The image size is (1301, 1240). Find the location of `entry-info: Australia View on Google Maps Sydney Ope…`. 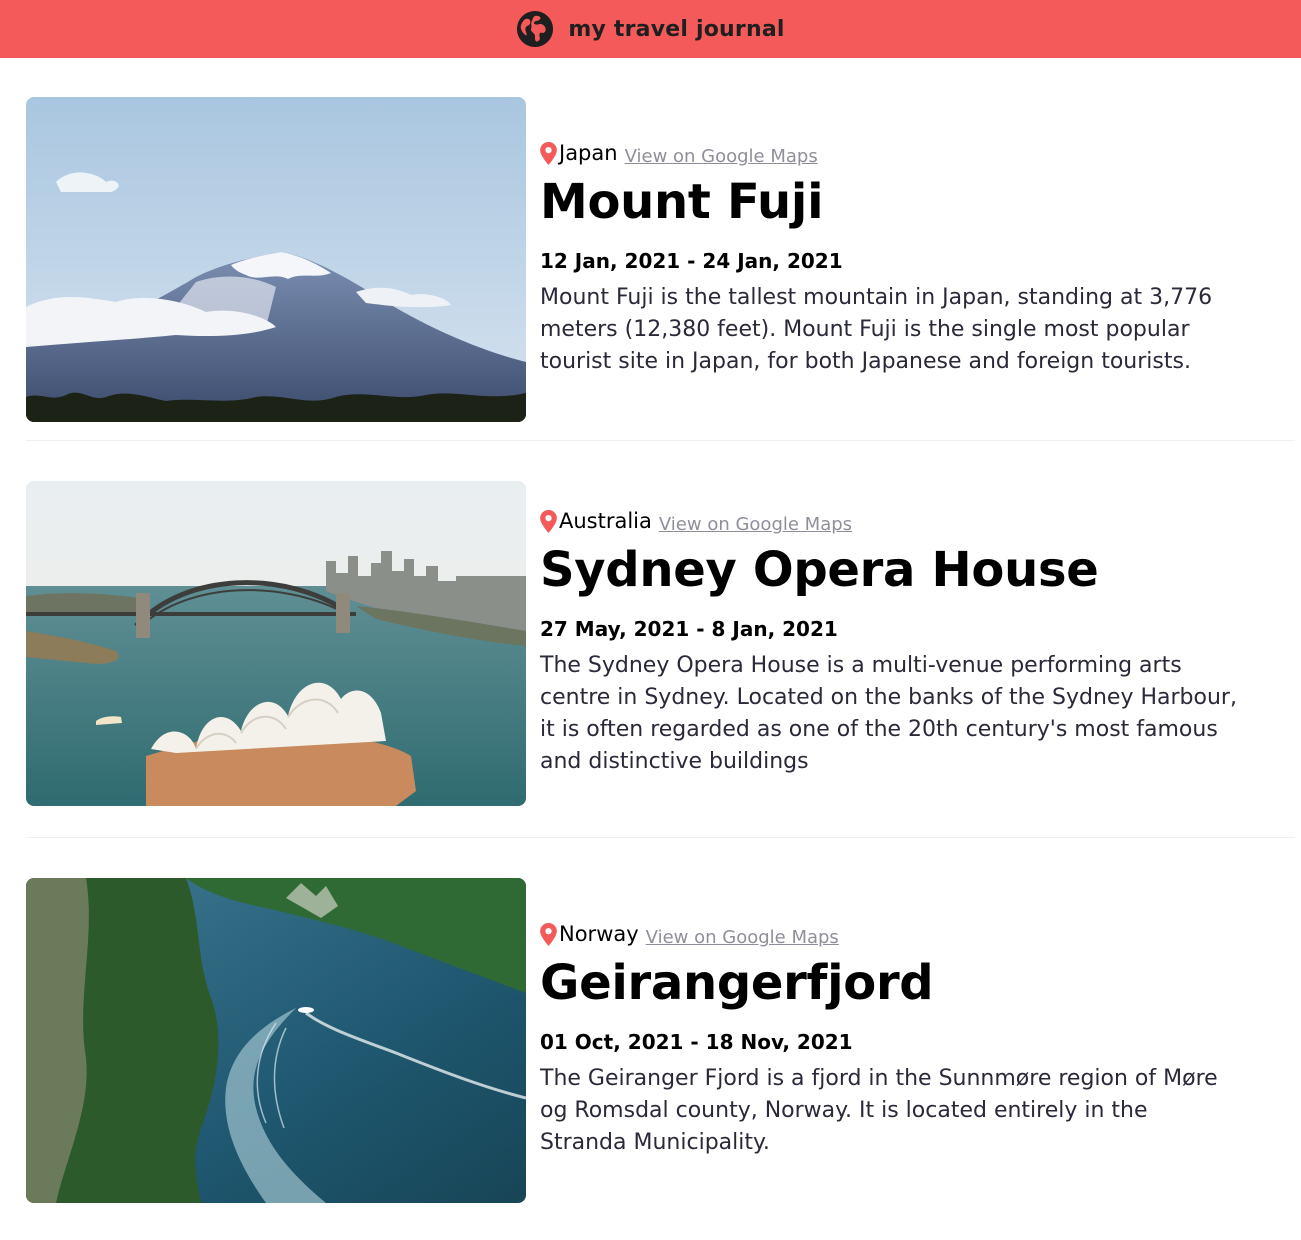

entry-info: Australia View on Google Maps Sydney Ope… is located at coordinates (900, 643).